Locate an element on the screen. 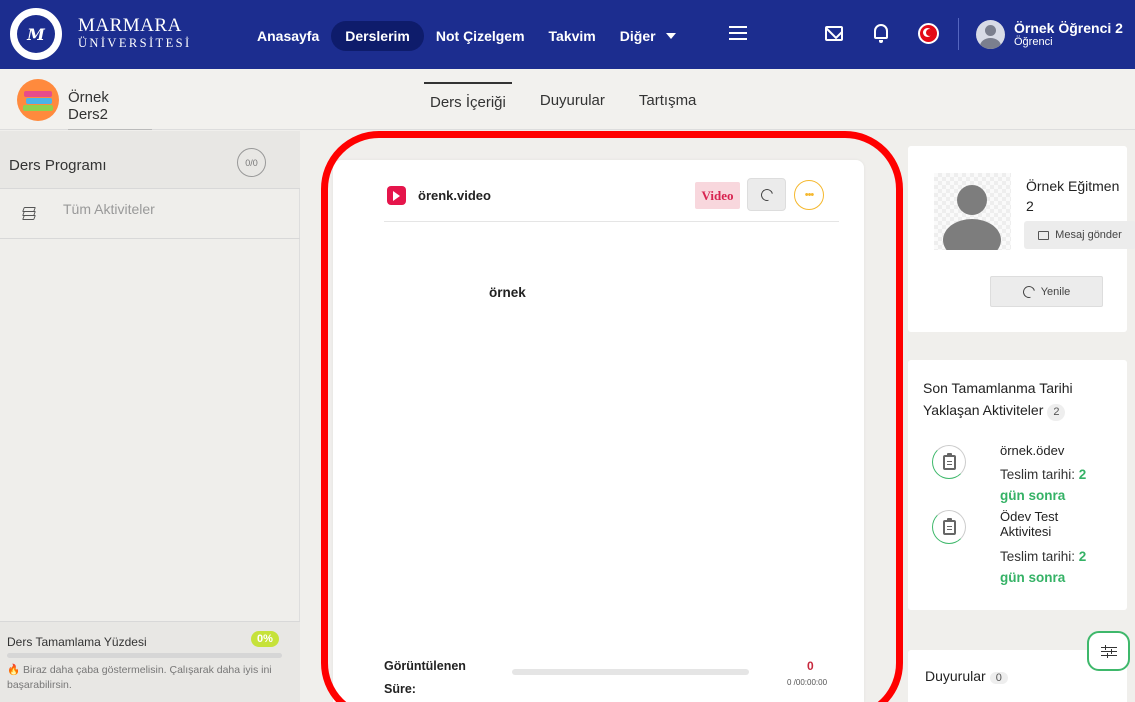 This screenshot has height=702, width=1135. upcoming-item-name: örnek.ödev is located at coordinates (1032, 451).